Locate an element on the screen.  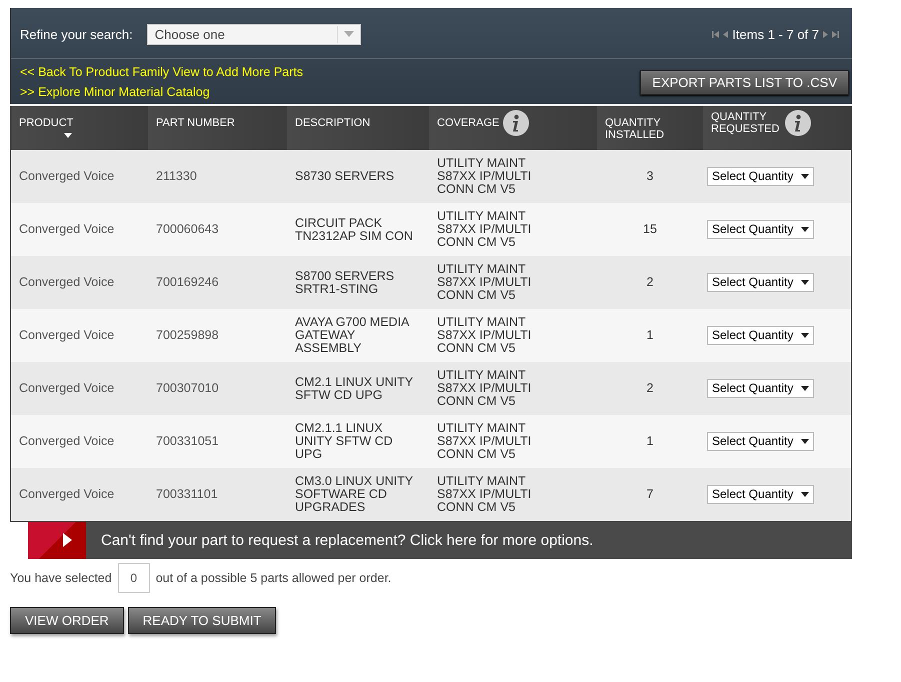
table-cell: 15 is located at coordinates (650, 229).